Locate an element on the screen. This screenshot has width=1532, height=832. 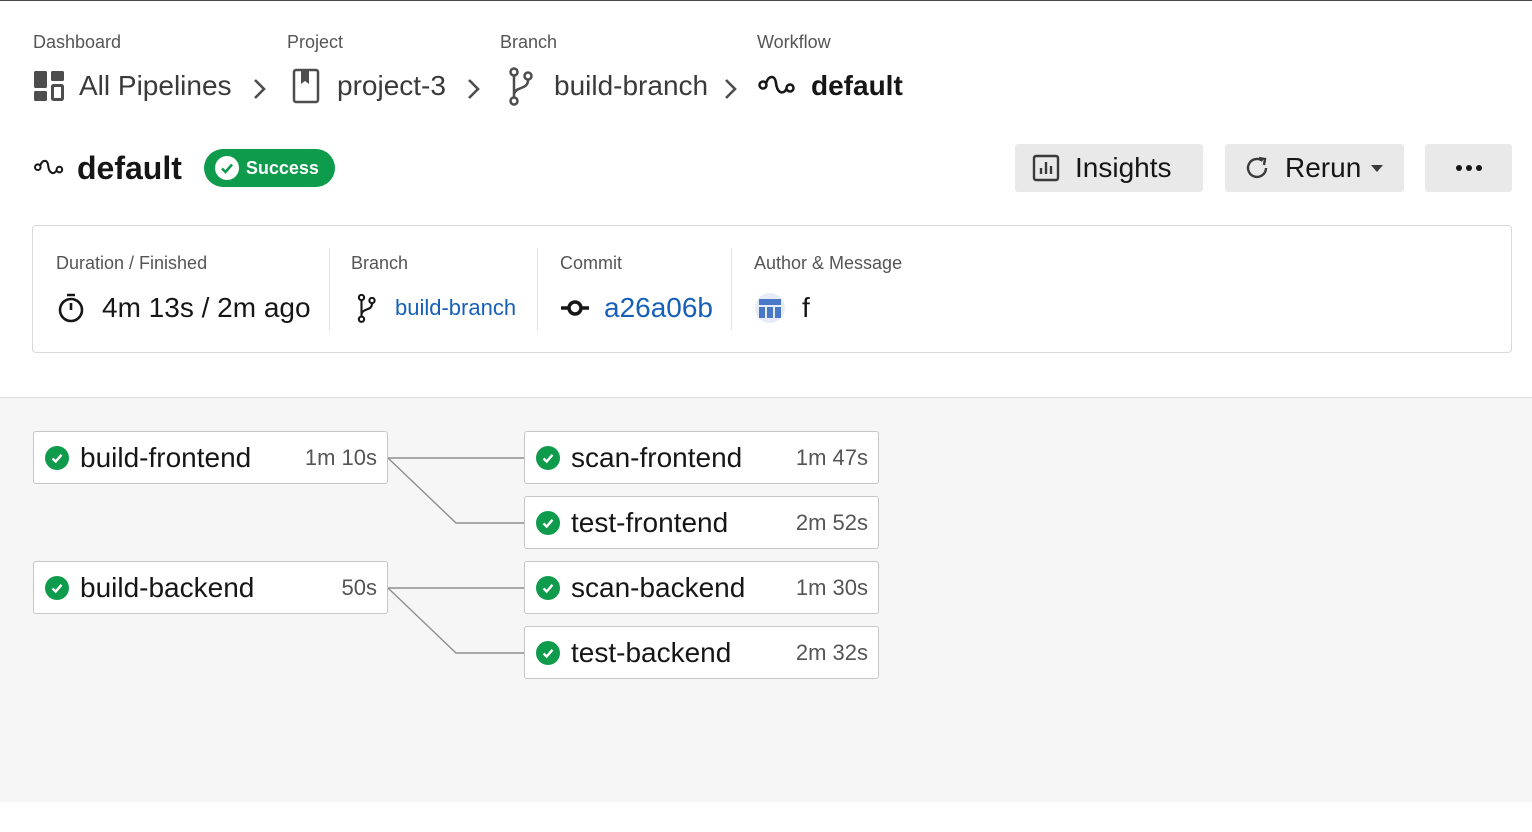
job-duration: 50s is located at coordinates (359, 587).